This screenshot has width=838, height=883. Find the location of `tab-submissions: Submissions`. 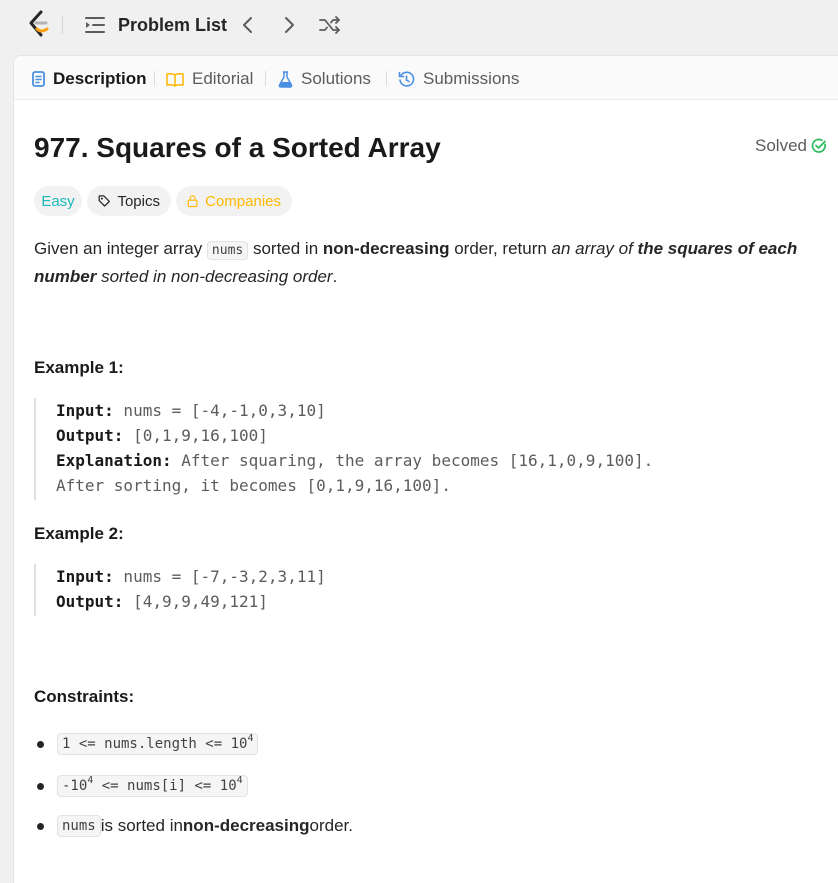

tab-submissions: Submissions is located at coordinates (458, 79).